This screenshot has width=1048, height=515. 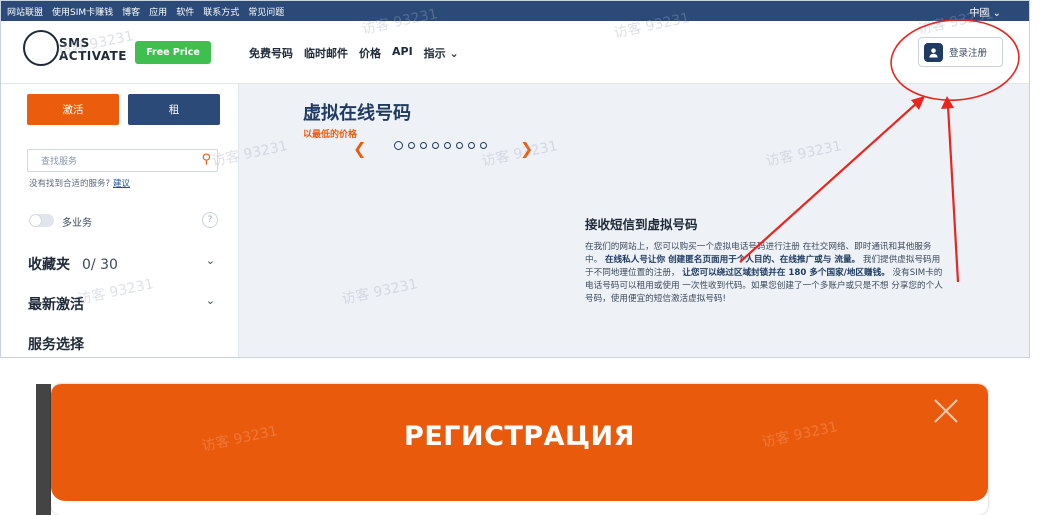 I want to click on favorites-section: 收藏夹 0/ 30 ⌄, so click(x=123, y=265).